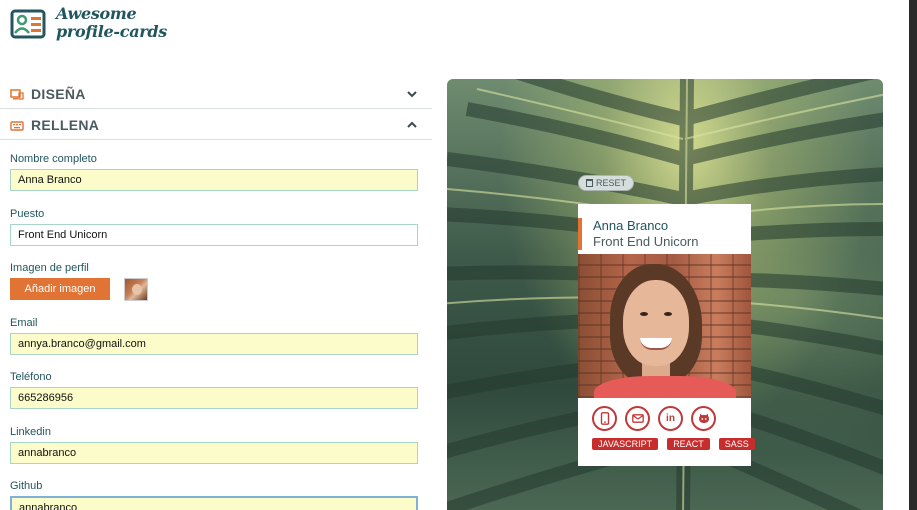 Image resolution: width=917 pixels, height=510 pixels. Describe the element at coordinates (96, 13) in the screenshot. I see `logo-line-1: Awesome` at that location.